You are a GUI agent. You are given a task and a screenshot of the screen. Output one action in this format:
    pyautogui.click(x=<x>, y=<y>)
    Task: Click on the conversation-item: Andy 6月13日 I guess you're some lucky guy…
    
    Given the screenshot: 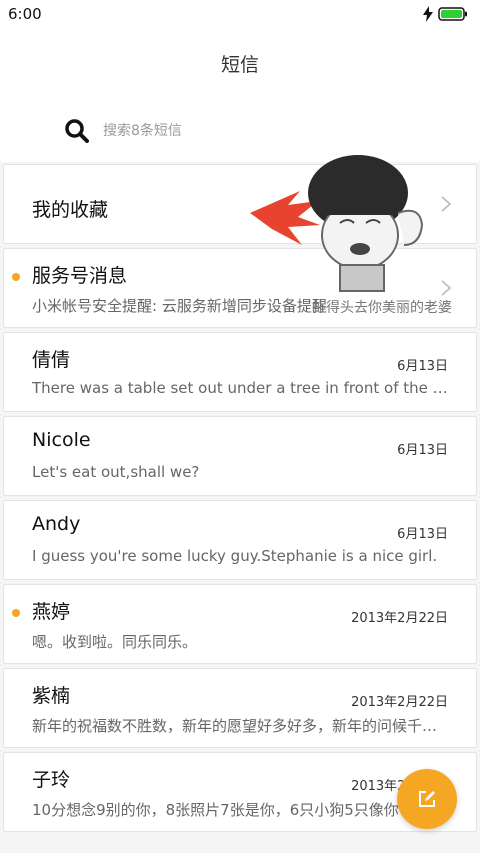 What is the action you would take?
    pyautogui.click(x=240, y=540)
    